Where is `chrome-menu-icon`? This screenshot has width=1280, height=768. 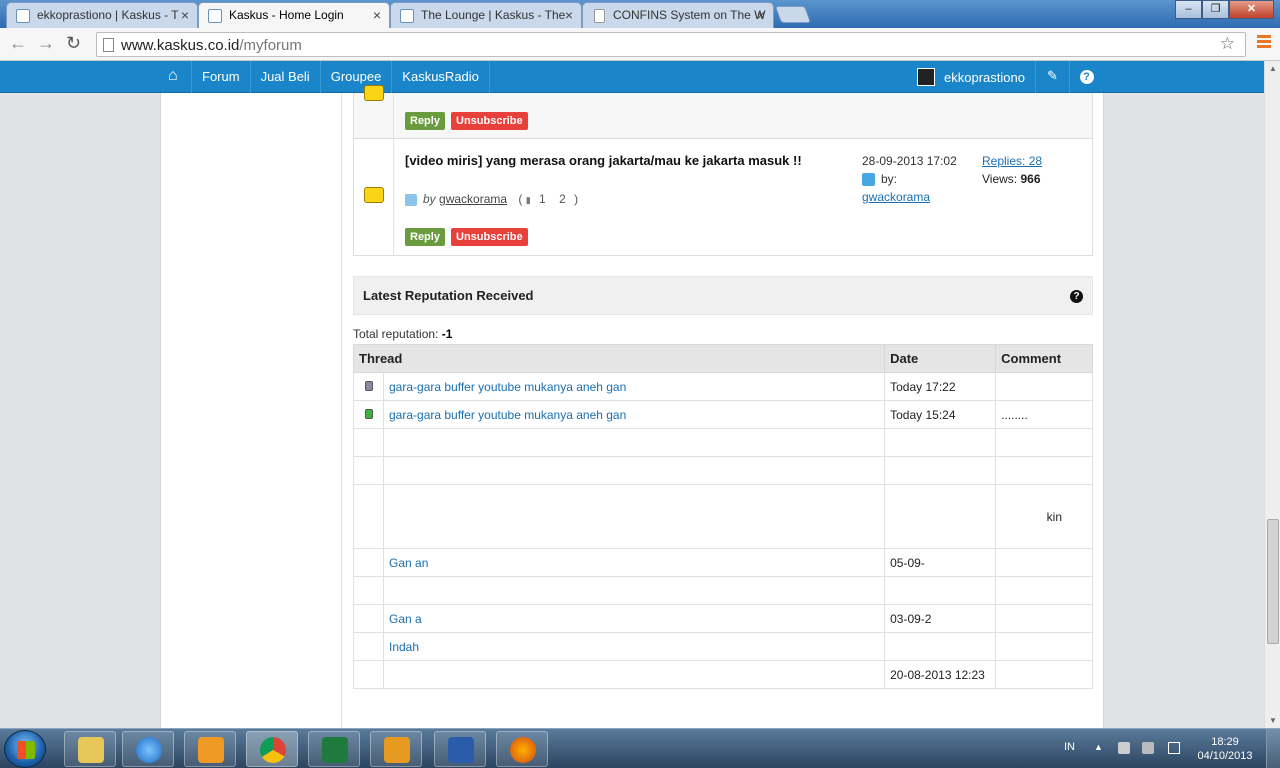
chrome-menu-icon is located at coordinates (1264, 42).